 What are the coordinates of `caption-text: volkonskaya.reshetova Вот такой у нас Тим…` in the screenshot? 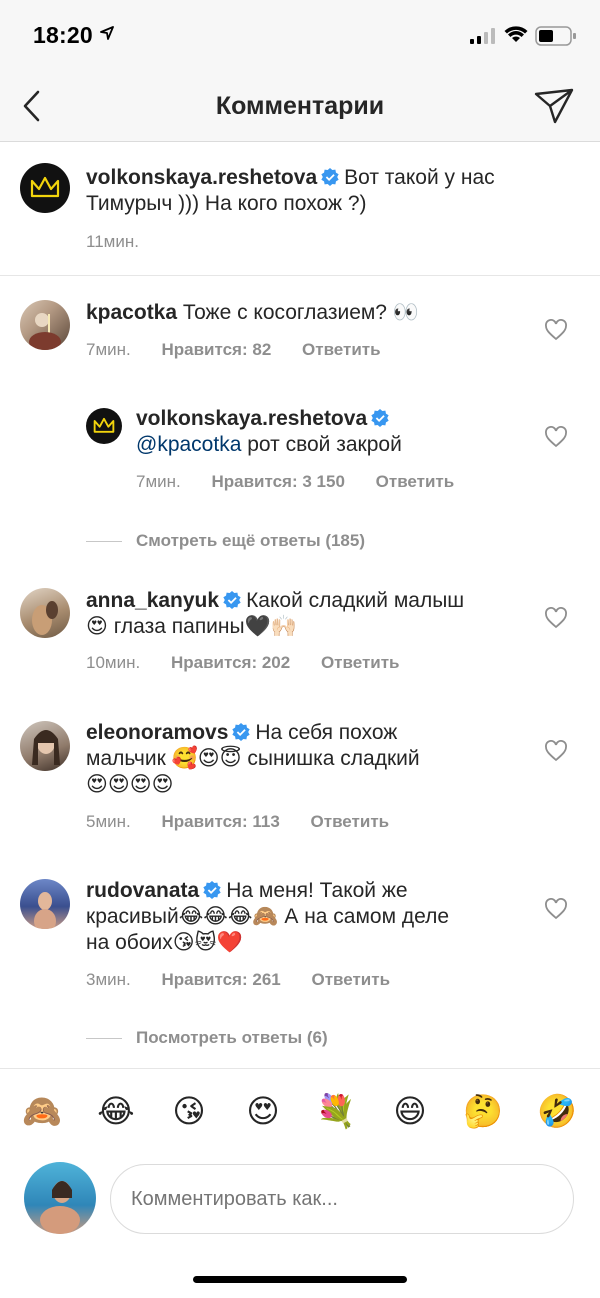 It's located at (336, 191).